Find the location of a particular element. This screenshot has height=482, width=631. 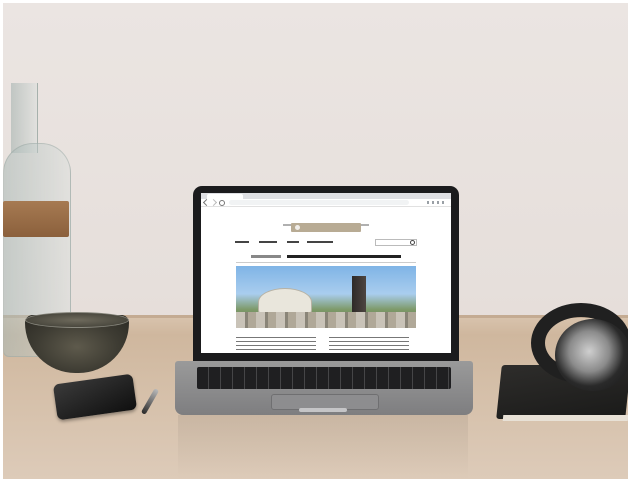

article-text-column-left is located at coordinates (276, 344).